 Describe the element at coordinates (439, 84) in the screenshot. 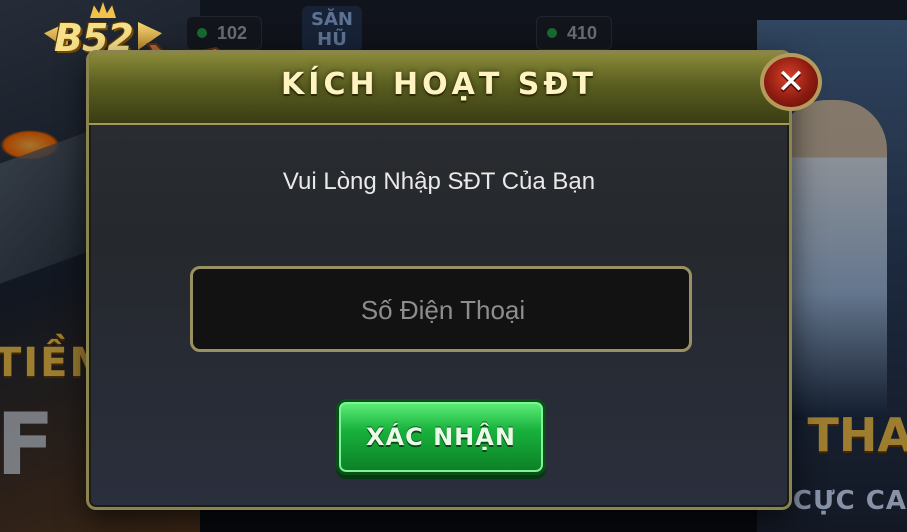

I see `dialog-title: KÍCH HOẠT SĐT` at that location.